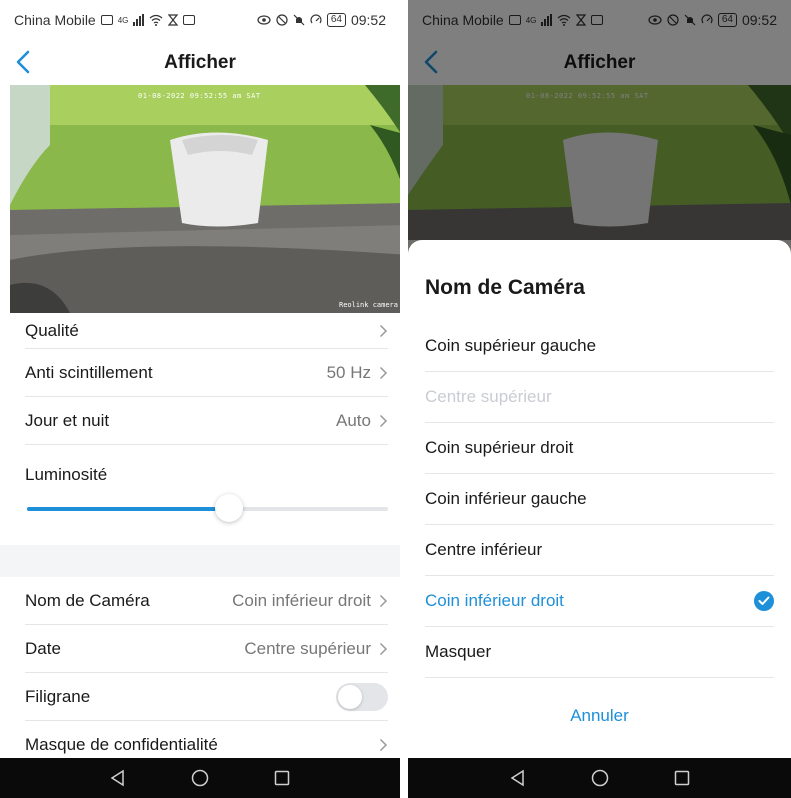 Image resolution: width=791 pixels, height=798 pixels. I want to click on screen-separator, so click(404, 399).